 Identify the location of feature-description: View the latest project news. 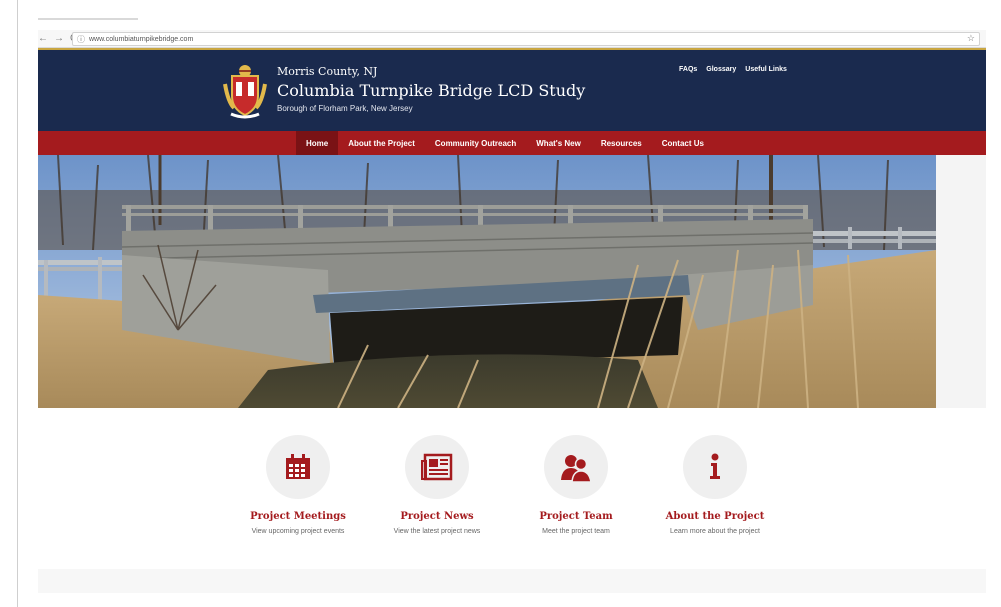
(437, 531).